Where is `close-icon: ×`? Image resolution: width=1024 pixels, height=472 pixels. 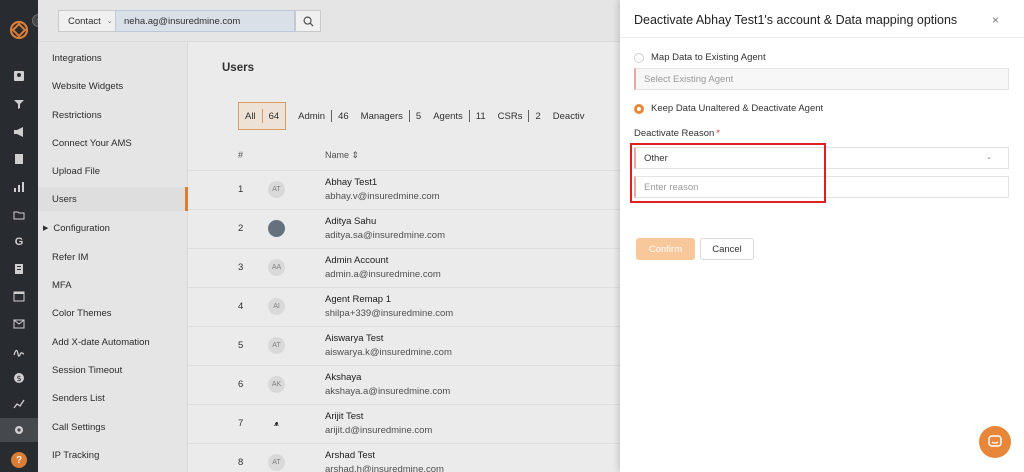
close-icon: × is located at coordinates (995, 20).